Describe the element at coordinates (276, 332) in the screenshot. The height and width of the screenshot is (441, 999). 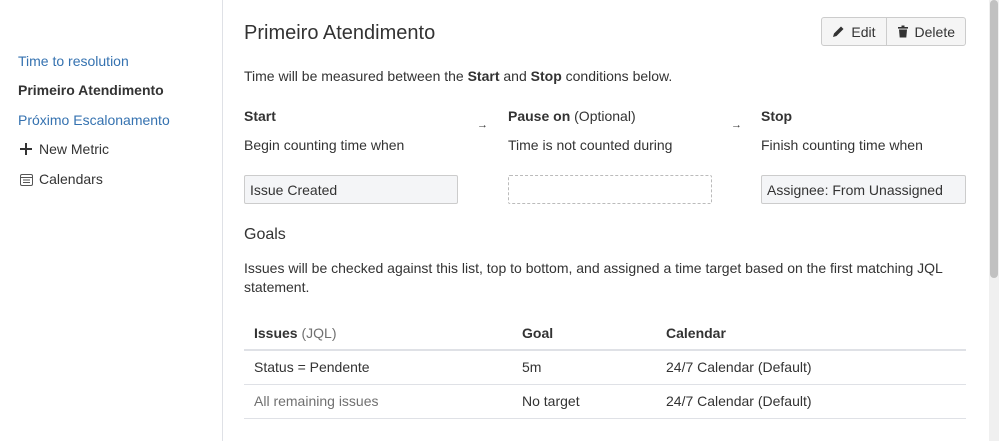
I see `issues-header-label: Issues` at that location.